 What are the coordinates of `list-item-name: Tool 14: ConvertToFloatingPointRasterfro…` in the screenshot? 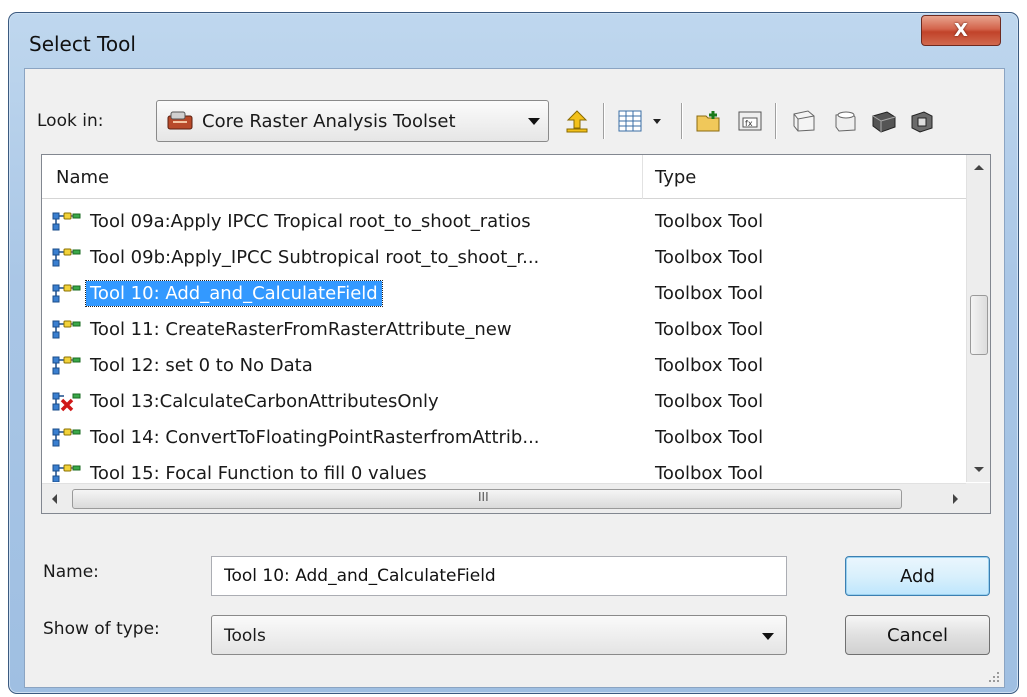 It's located at (315, 437).